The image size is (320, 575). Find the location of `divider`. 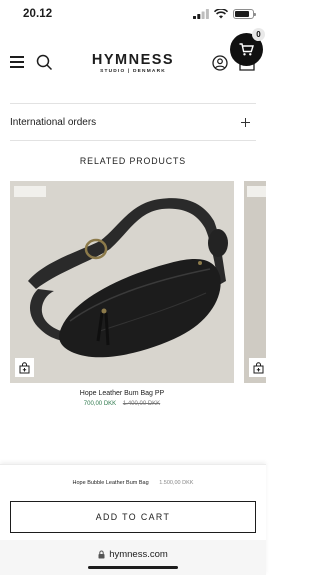

divider is located at coordinates (133, 140).